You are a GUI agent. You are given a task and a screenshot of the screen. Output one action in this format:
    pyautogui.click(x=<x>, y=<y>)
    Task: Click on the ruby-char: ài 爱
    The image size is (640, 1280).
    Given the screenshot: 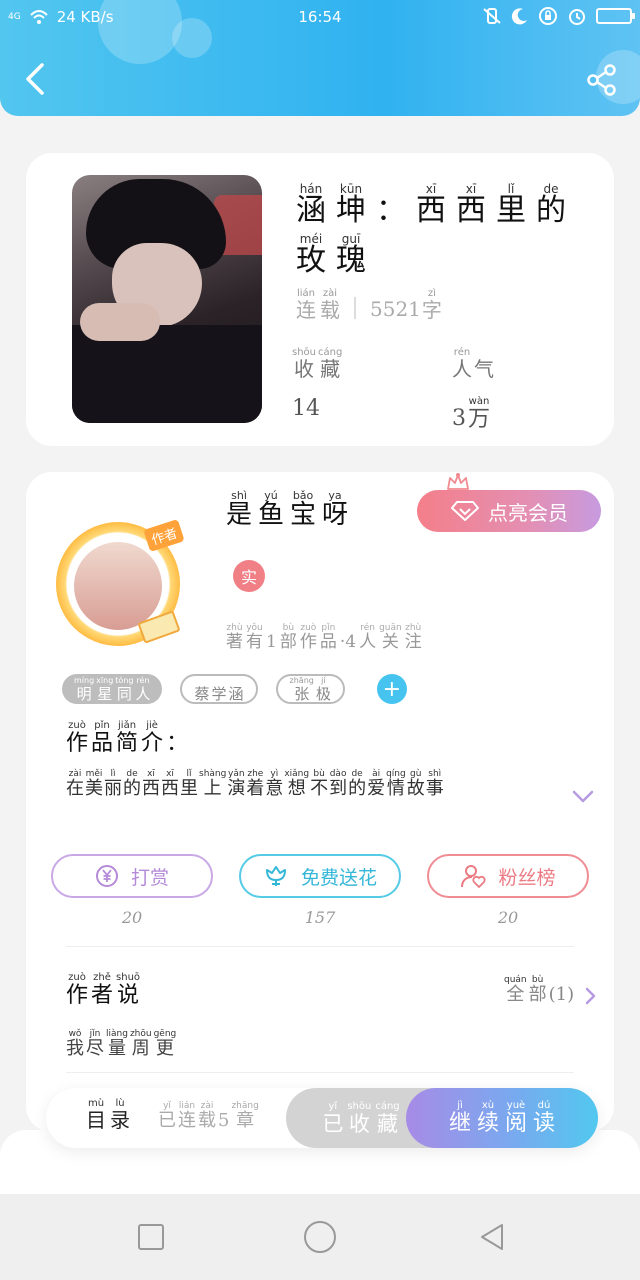 What is the action you would take?
    pyautogui.click(x=376, y=784)
    